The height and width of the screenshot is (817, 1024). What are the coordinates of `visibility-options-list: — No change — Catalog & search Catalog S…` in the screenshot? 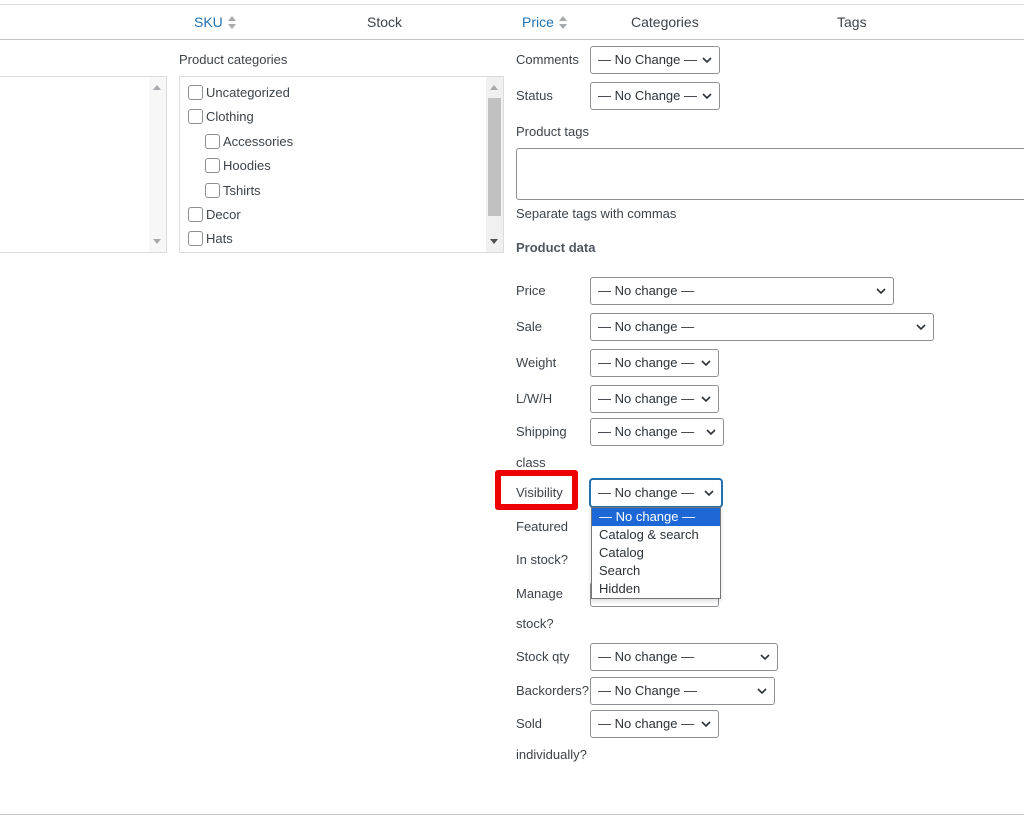 It's located at (656, 553).